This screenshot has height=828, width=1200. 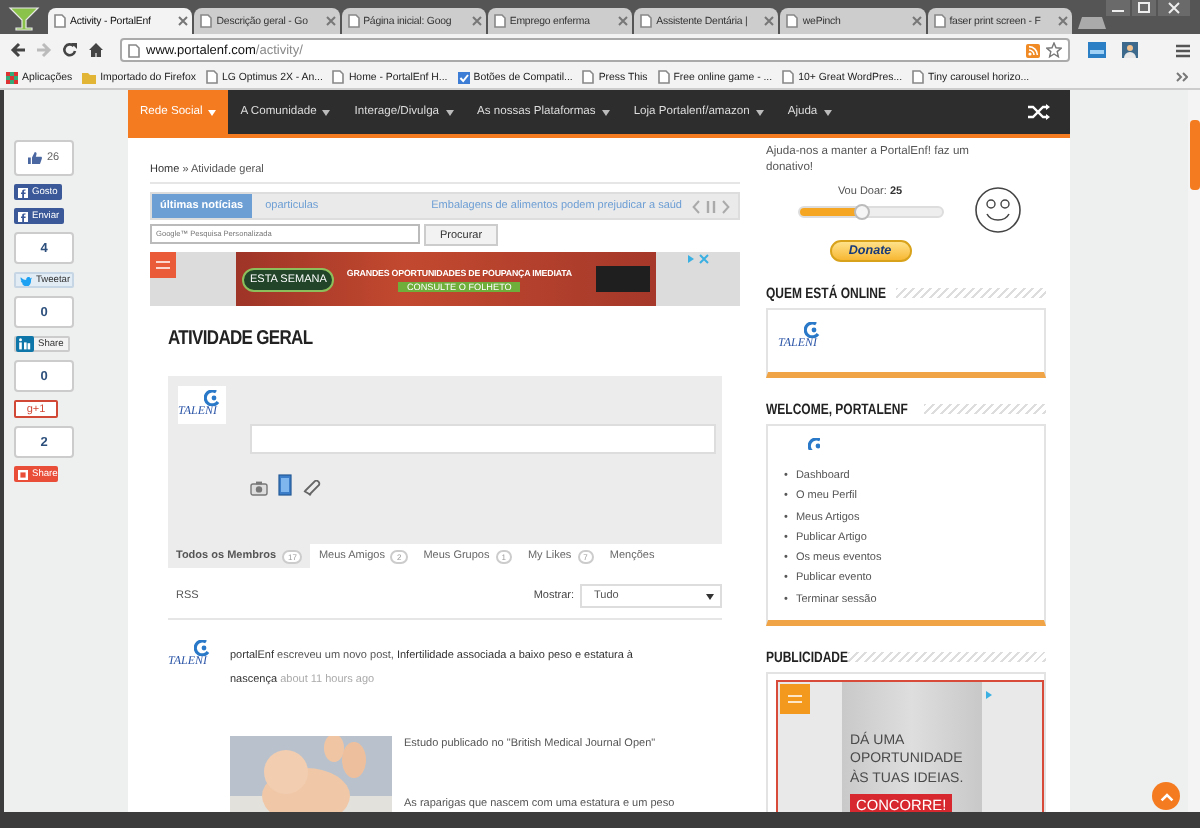 I want to click on chevron-up-icon, so click(x=1166, y=796).